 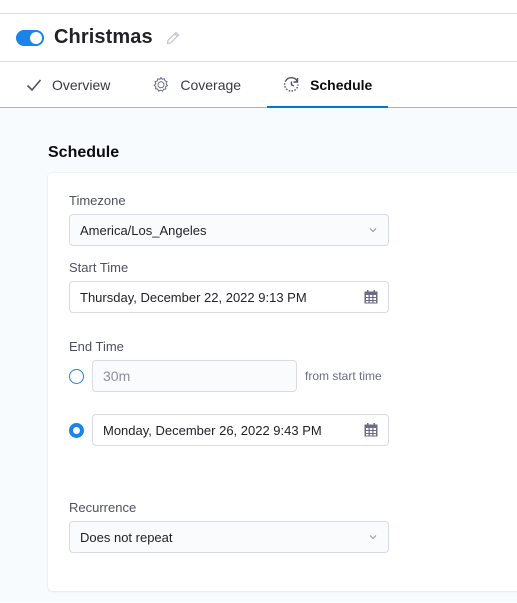 I want to click on end-time-picker: Monday, December 26, 2022 9:43 PM, so click(x=240, y=430).